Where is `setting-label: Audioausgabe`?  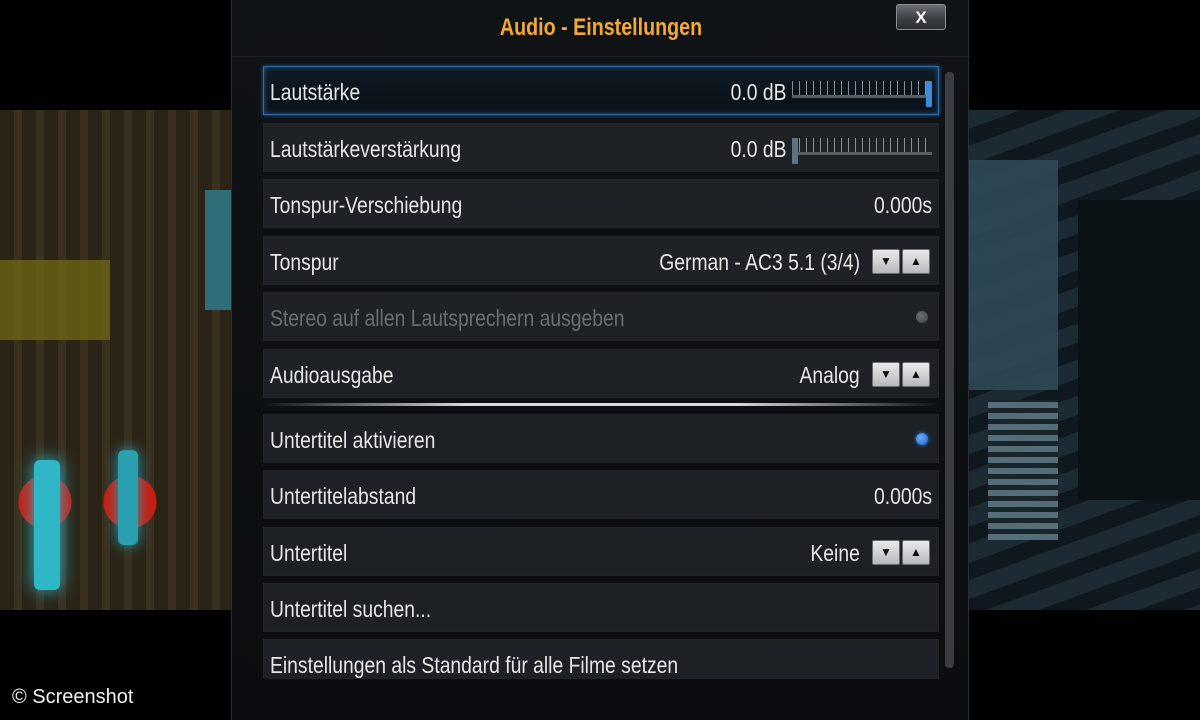
setting-label: Audioausgabe is located at coordinates (332, 375).